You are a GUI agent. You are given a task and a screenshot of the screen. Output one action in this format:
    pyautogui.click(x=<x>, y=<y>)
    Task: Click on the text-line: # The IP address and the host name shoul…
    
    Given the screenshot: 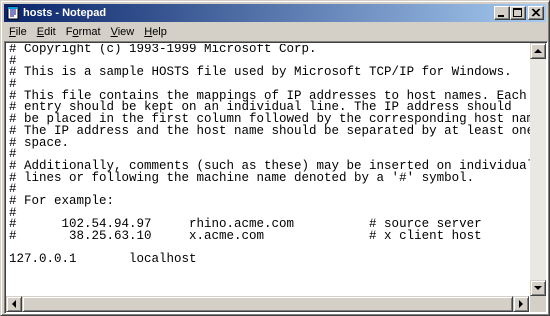 What is the action you would take?
    pyautogui.click(x=270, y=131)
    